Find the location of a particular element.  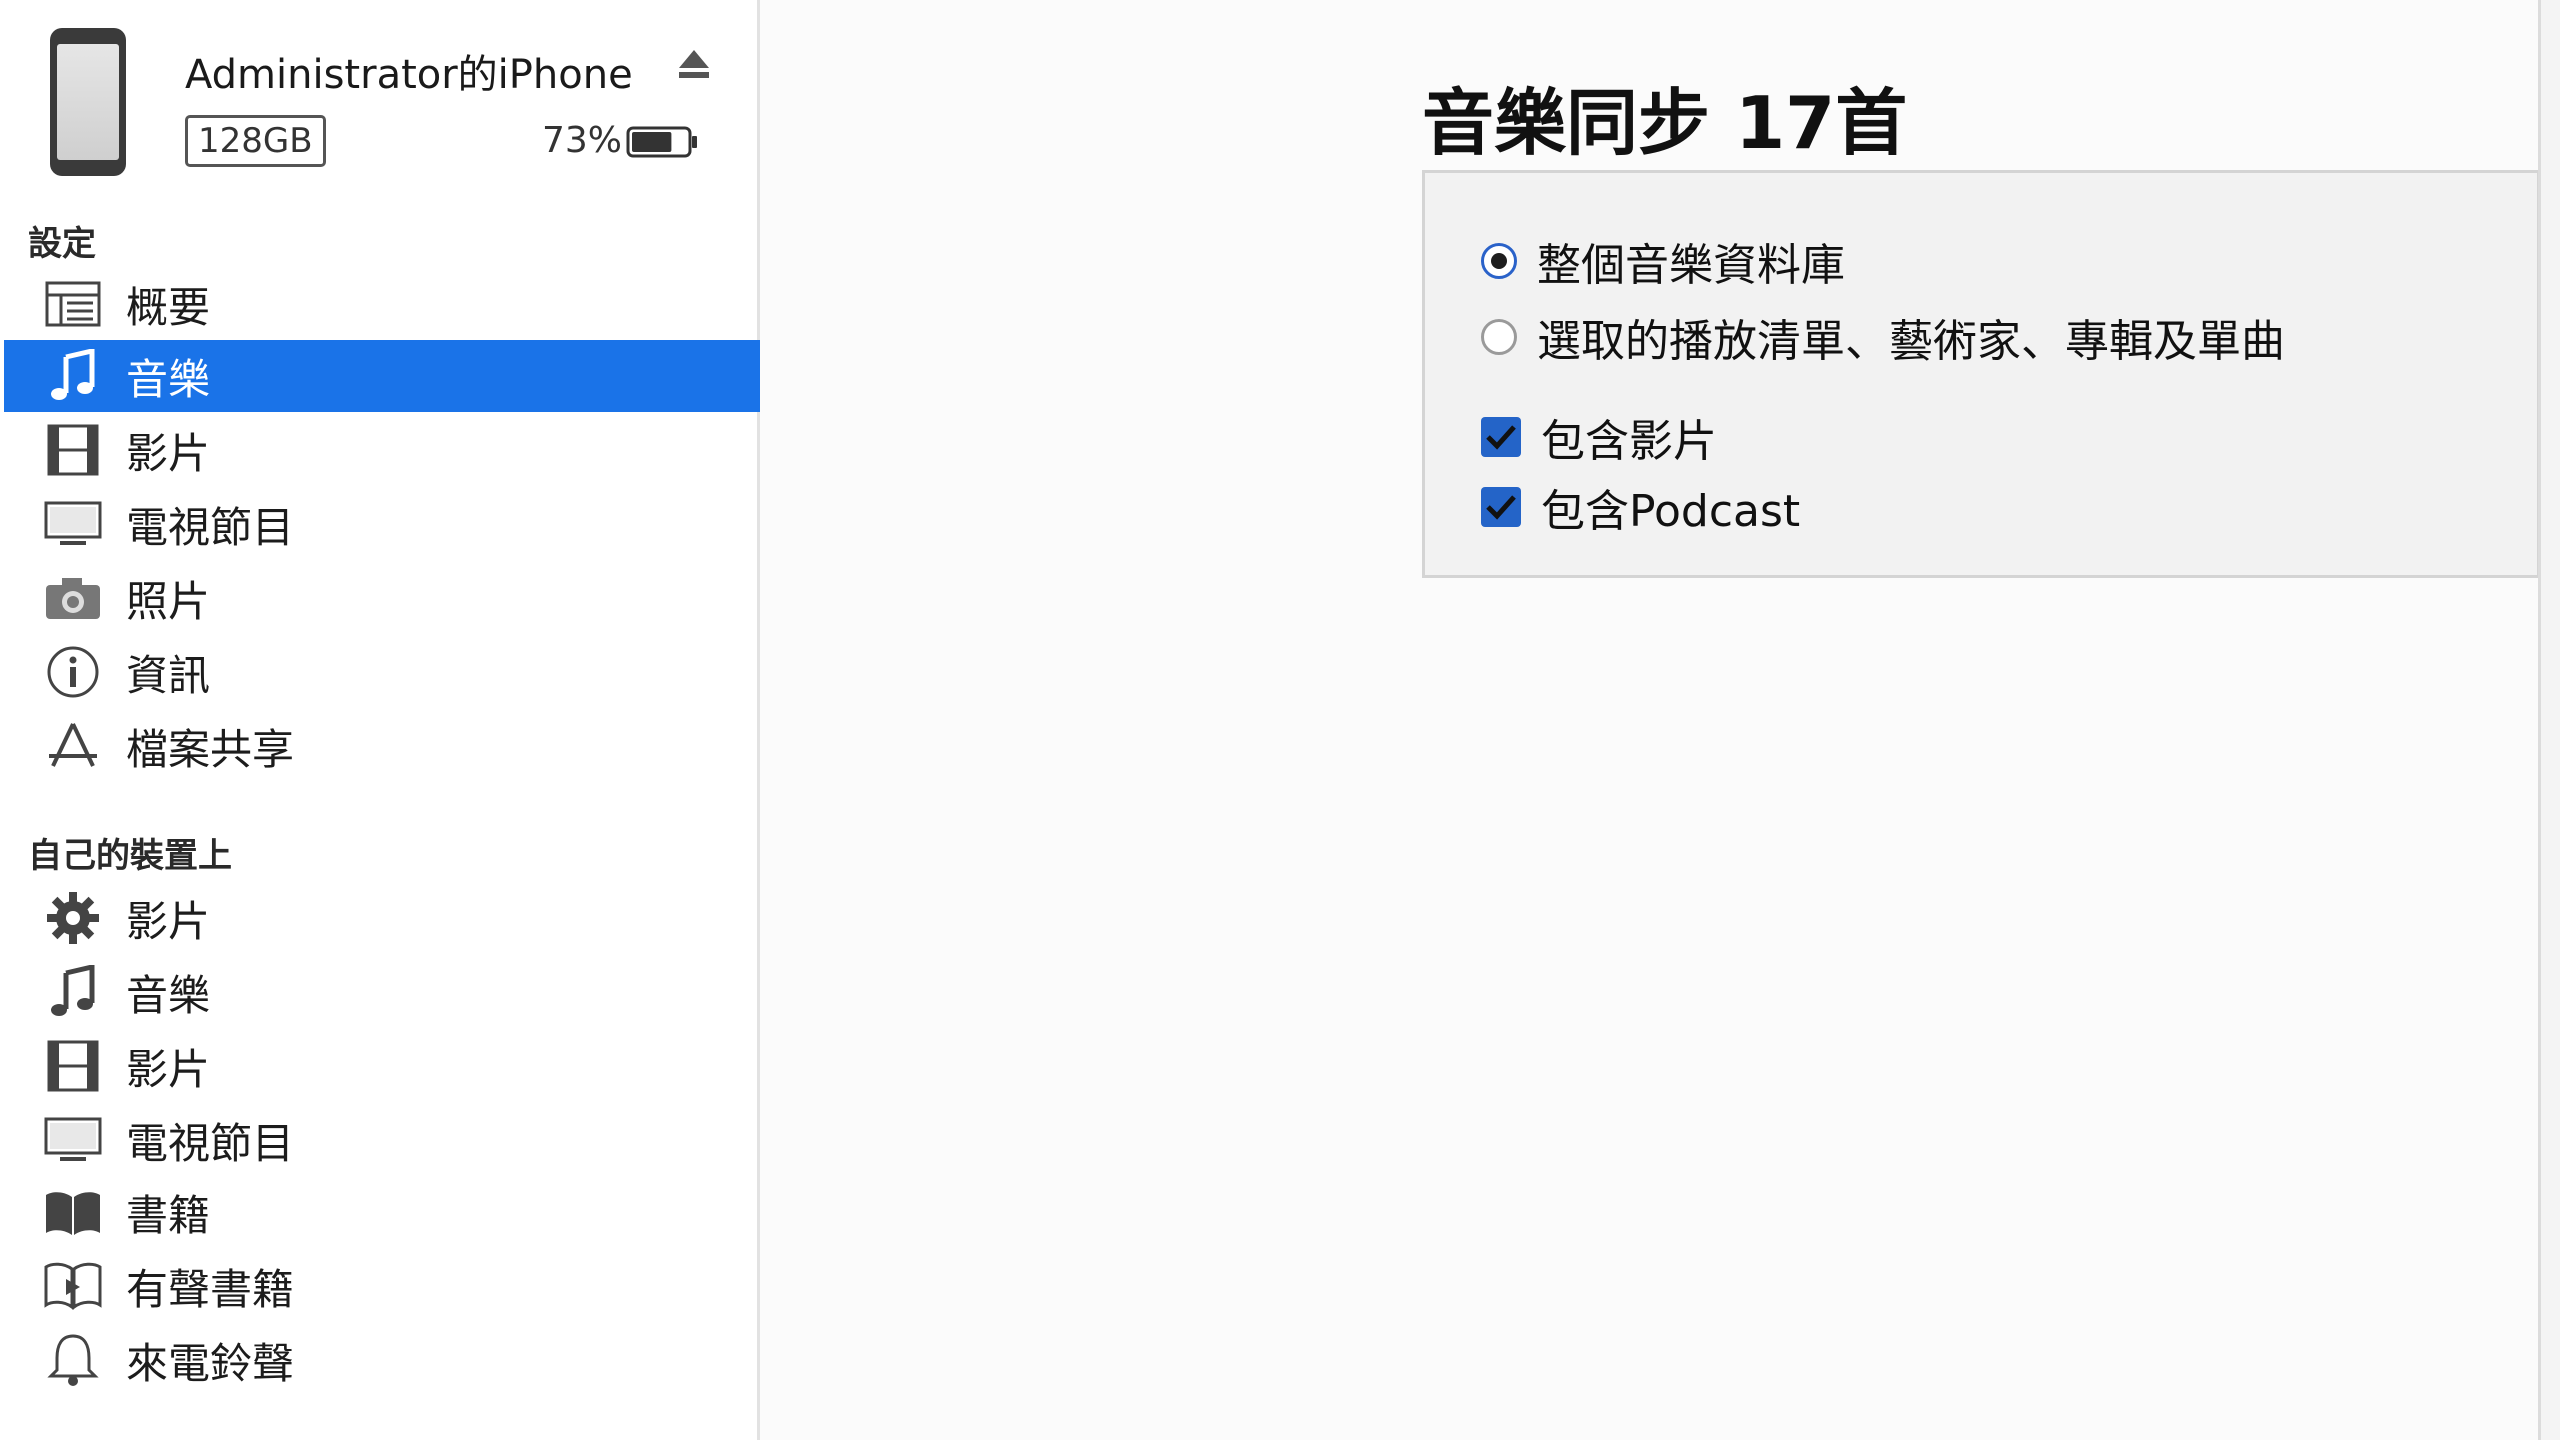

sidebar-item-file-sharing: 檔案共享 is located at coordinates (382, 746).